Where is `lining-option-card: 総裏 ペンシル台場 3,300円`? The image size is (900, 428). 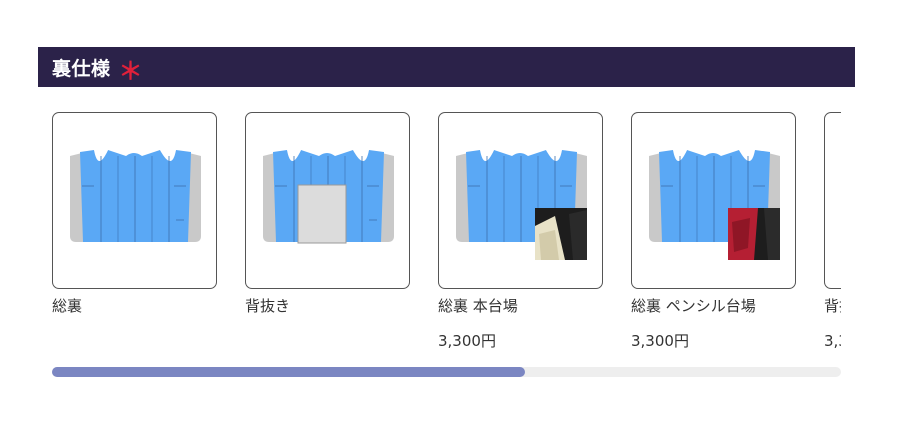
lining-option-card: 総裏 ペンシル台場 3,300円 is located at coordinates (713, 231).